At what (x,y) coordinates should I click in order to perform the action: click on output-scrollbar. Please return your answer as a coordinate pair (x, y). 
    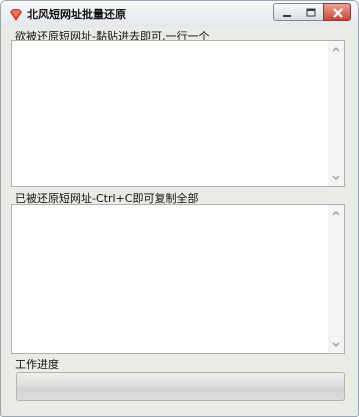
    Looking at the image, I should click on (336, 279).